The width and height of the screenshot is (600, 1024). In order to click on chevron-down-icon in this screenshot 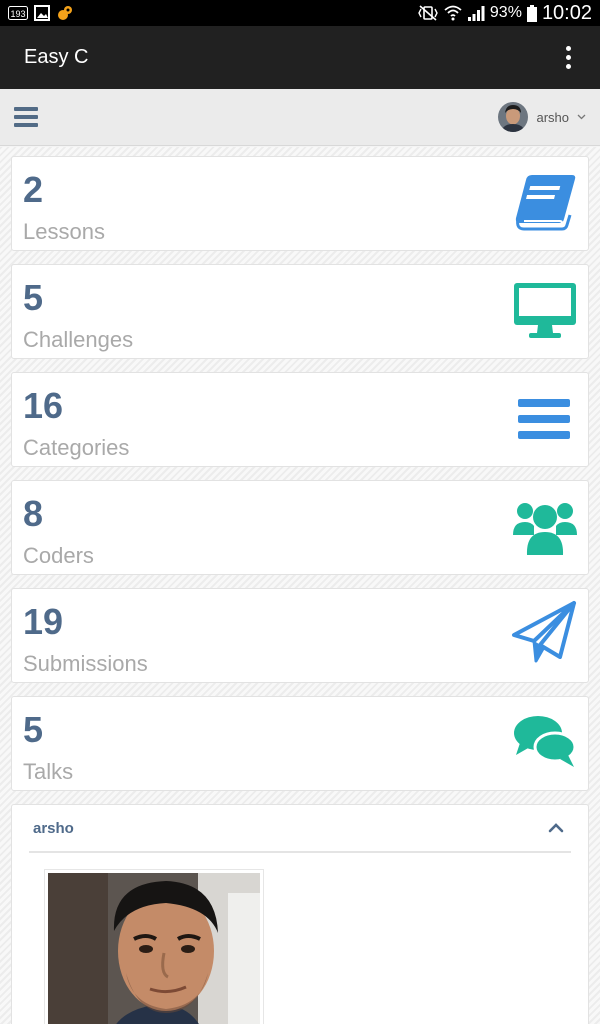, I will do `click(581, 117)`.